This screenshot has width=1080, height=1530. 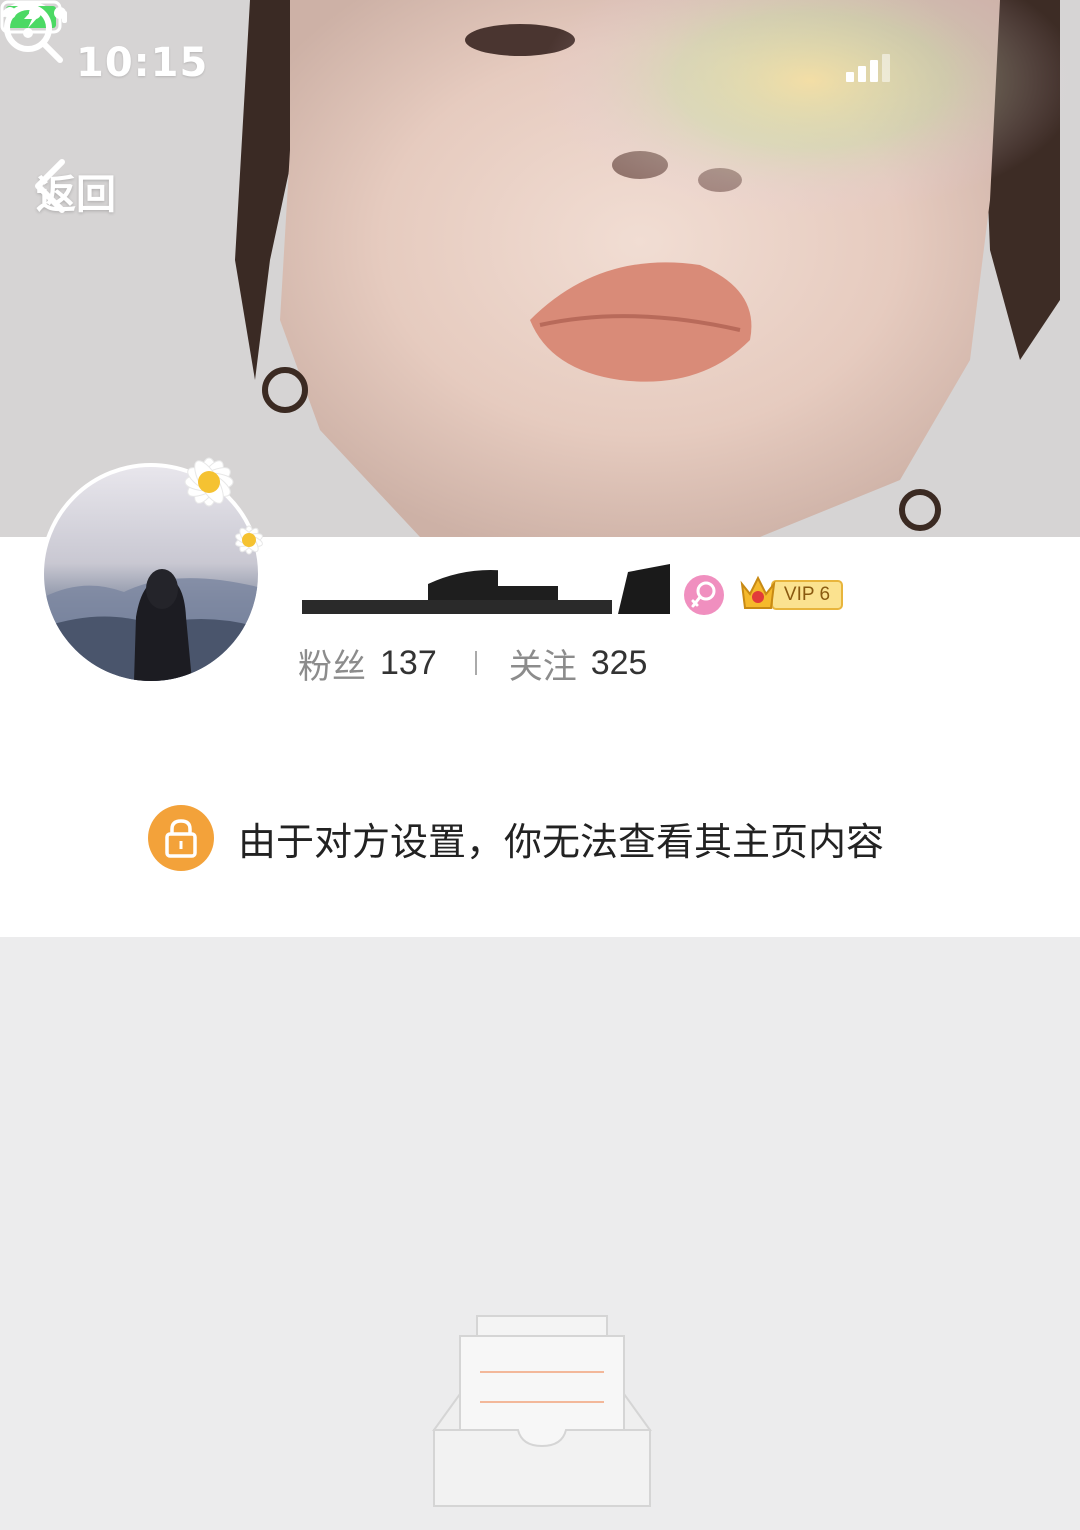 What do you see at coordinates (543, 663) in the screenshot?
I see `following-label: 关注` at bounding box center [543, 663].